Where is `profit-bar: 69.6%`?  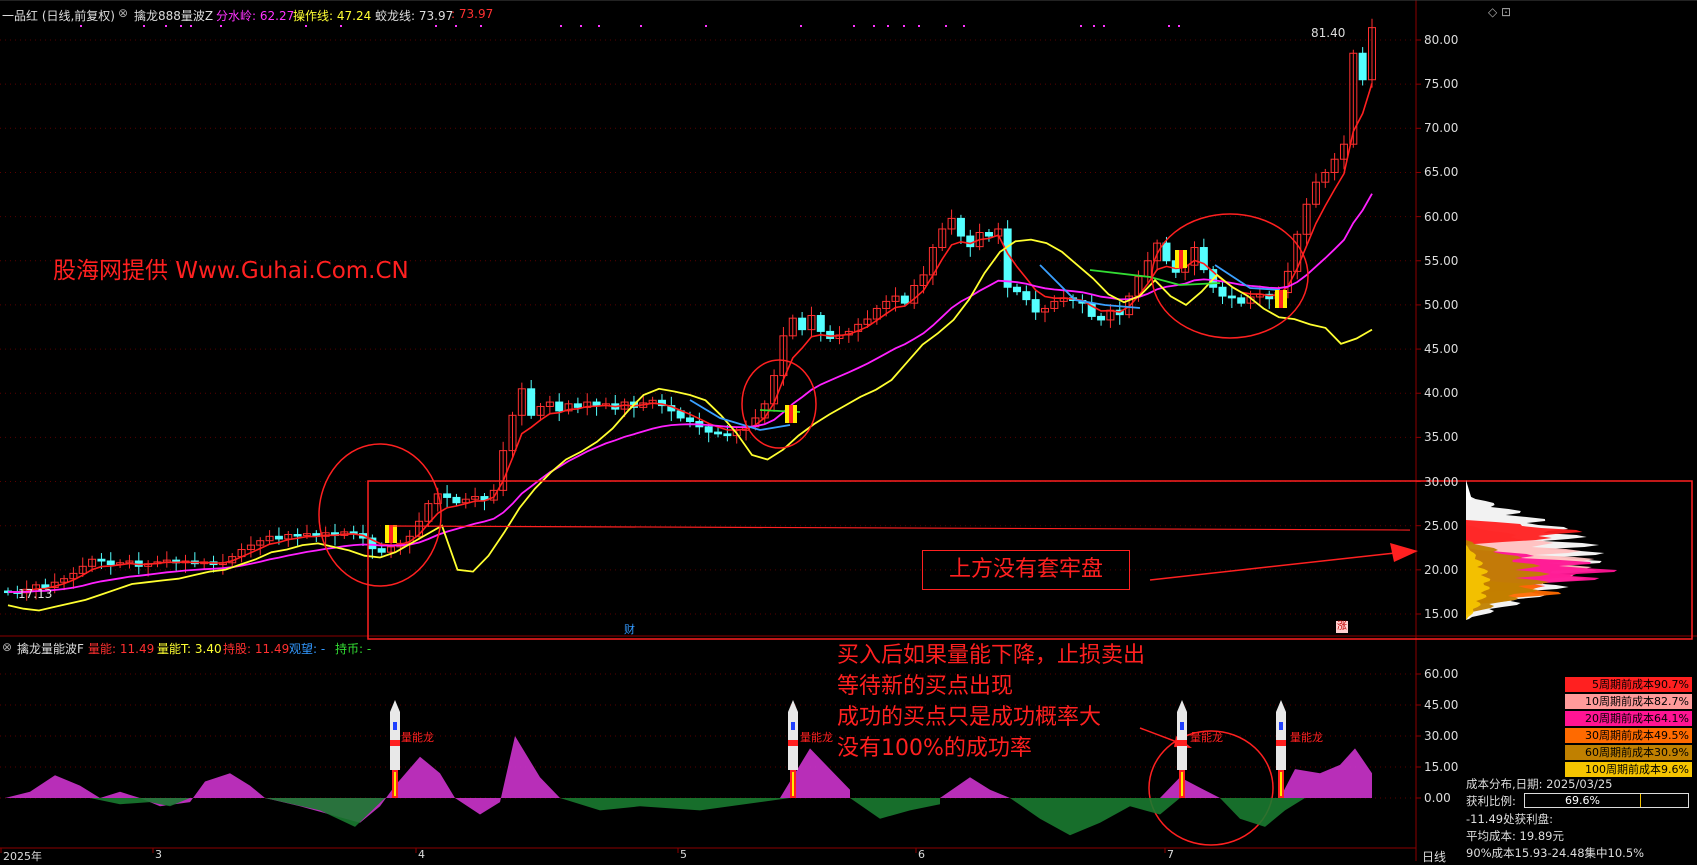
profit-bar: 69.6% is located at coordinates (1606, 800).